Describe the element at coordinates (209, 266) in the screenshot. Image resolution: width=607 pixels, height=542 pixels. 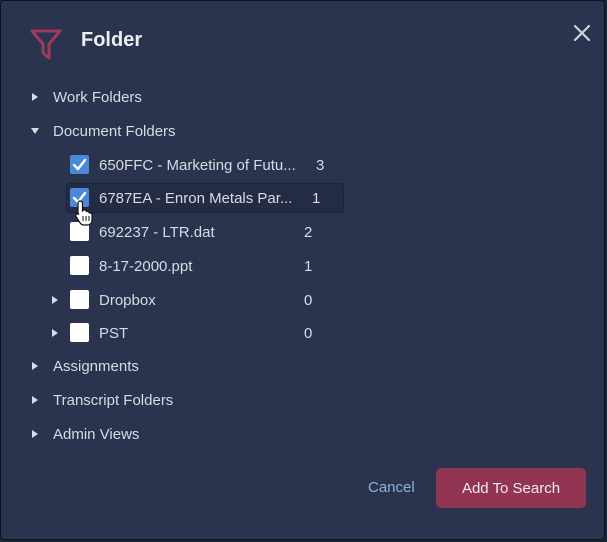
I see `folder-row-8-17-2000: 8-17-2000.ppt 1` at that location.